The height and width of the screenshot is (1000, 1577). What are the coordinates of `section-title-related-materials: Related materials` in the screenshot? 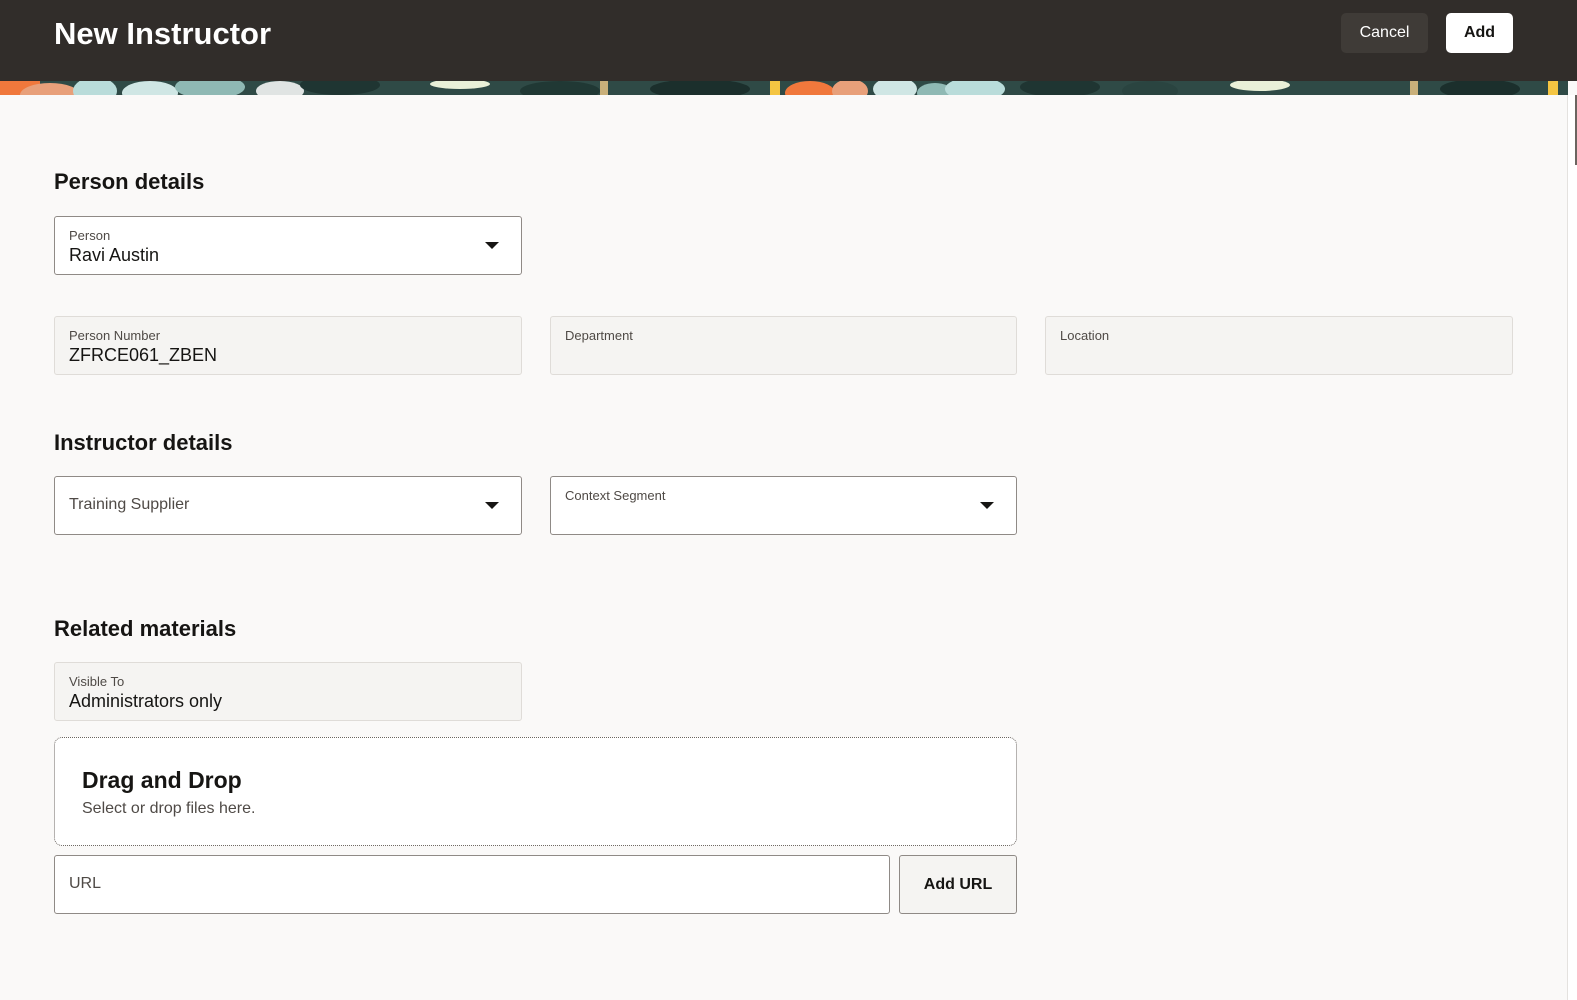 It's located at (145, 628).